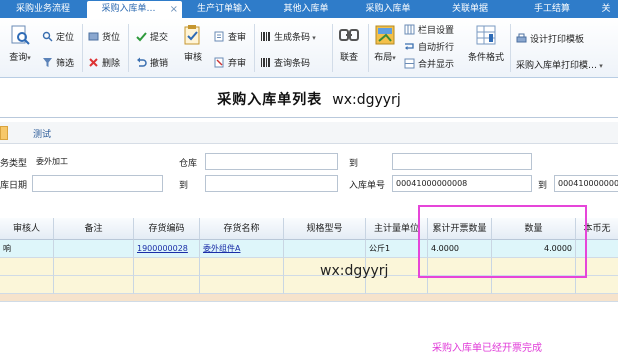  Describe the element at coordinates (309, 117) in the screenshot. I see `divider` at that location.